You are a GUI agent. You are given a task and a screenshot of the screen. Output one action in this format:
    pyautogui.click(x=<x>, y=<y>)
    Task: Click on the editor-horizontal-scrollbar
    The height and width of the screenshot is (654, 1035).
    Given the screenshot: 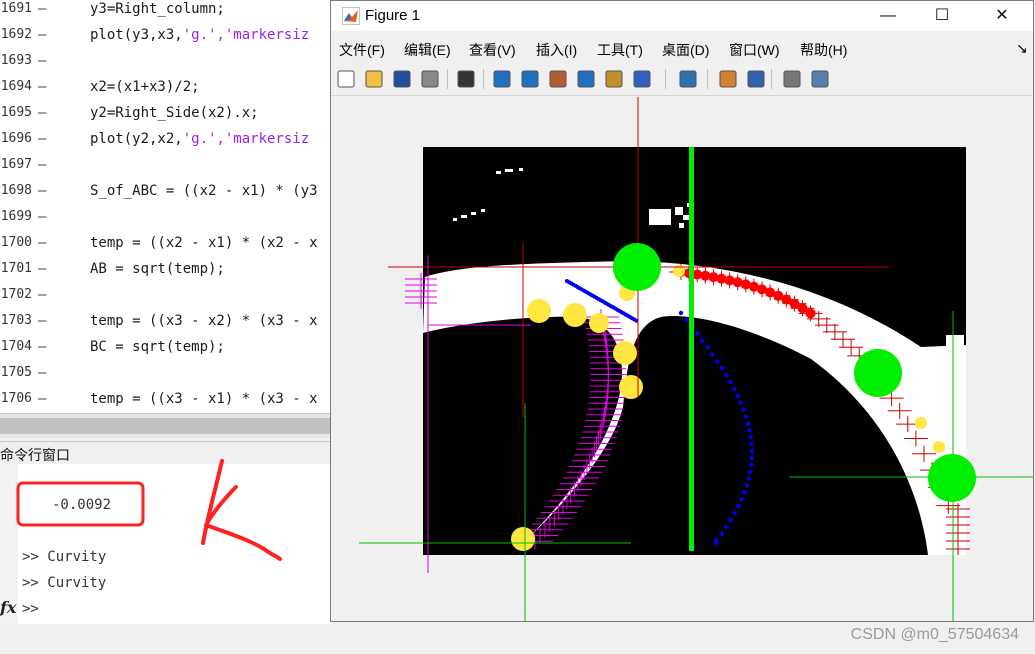 What is the action you would take?
    pyautogui.click(x=165, y=425)
    